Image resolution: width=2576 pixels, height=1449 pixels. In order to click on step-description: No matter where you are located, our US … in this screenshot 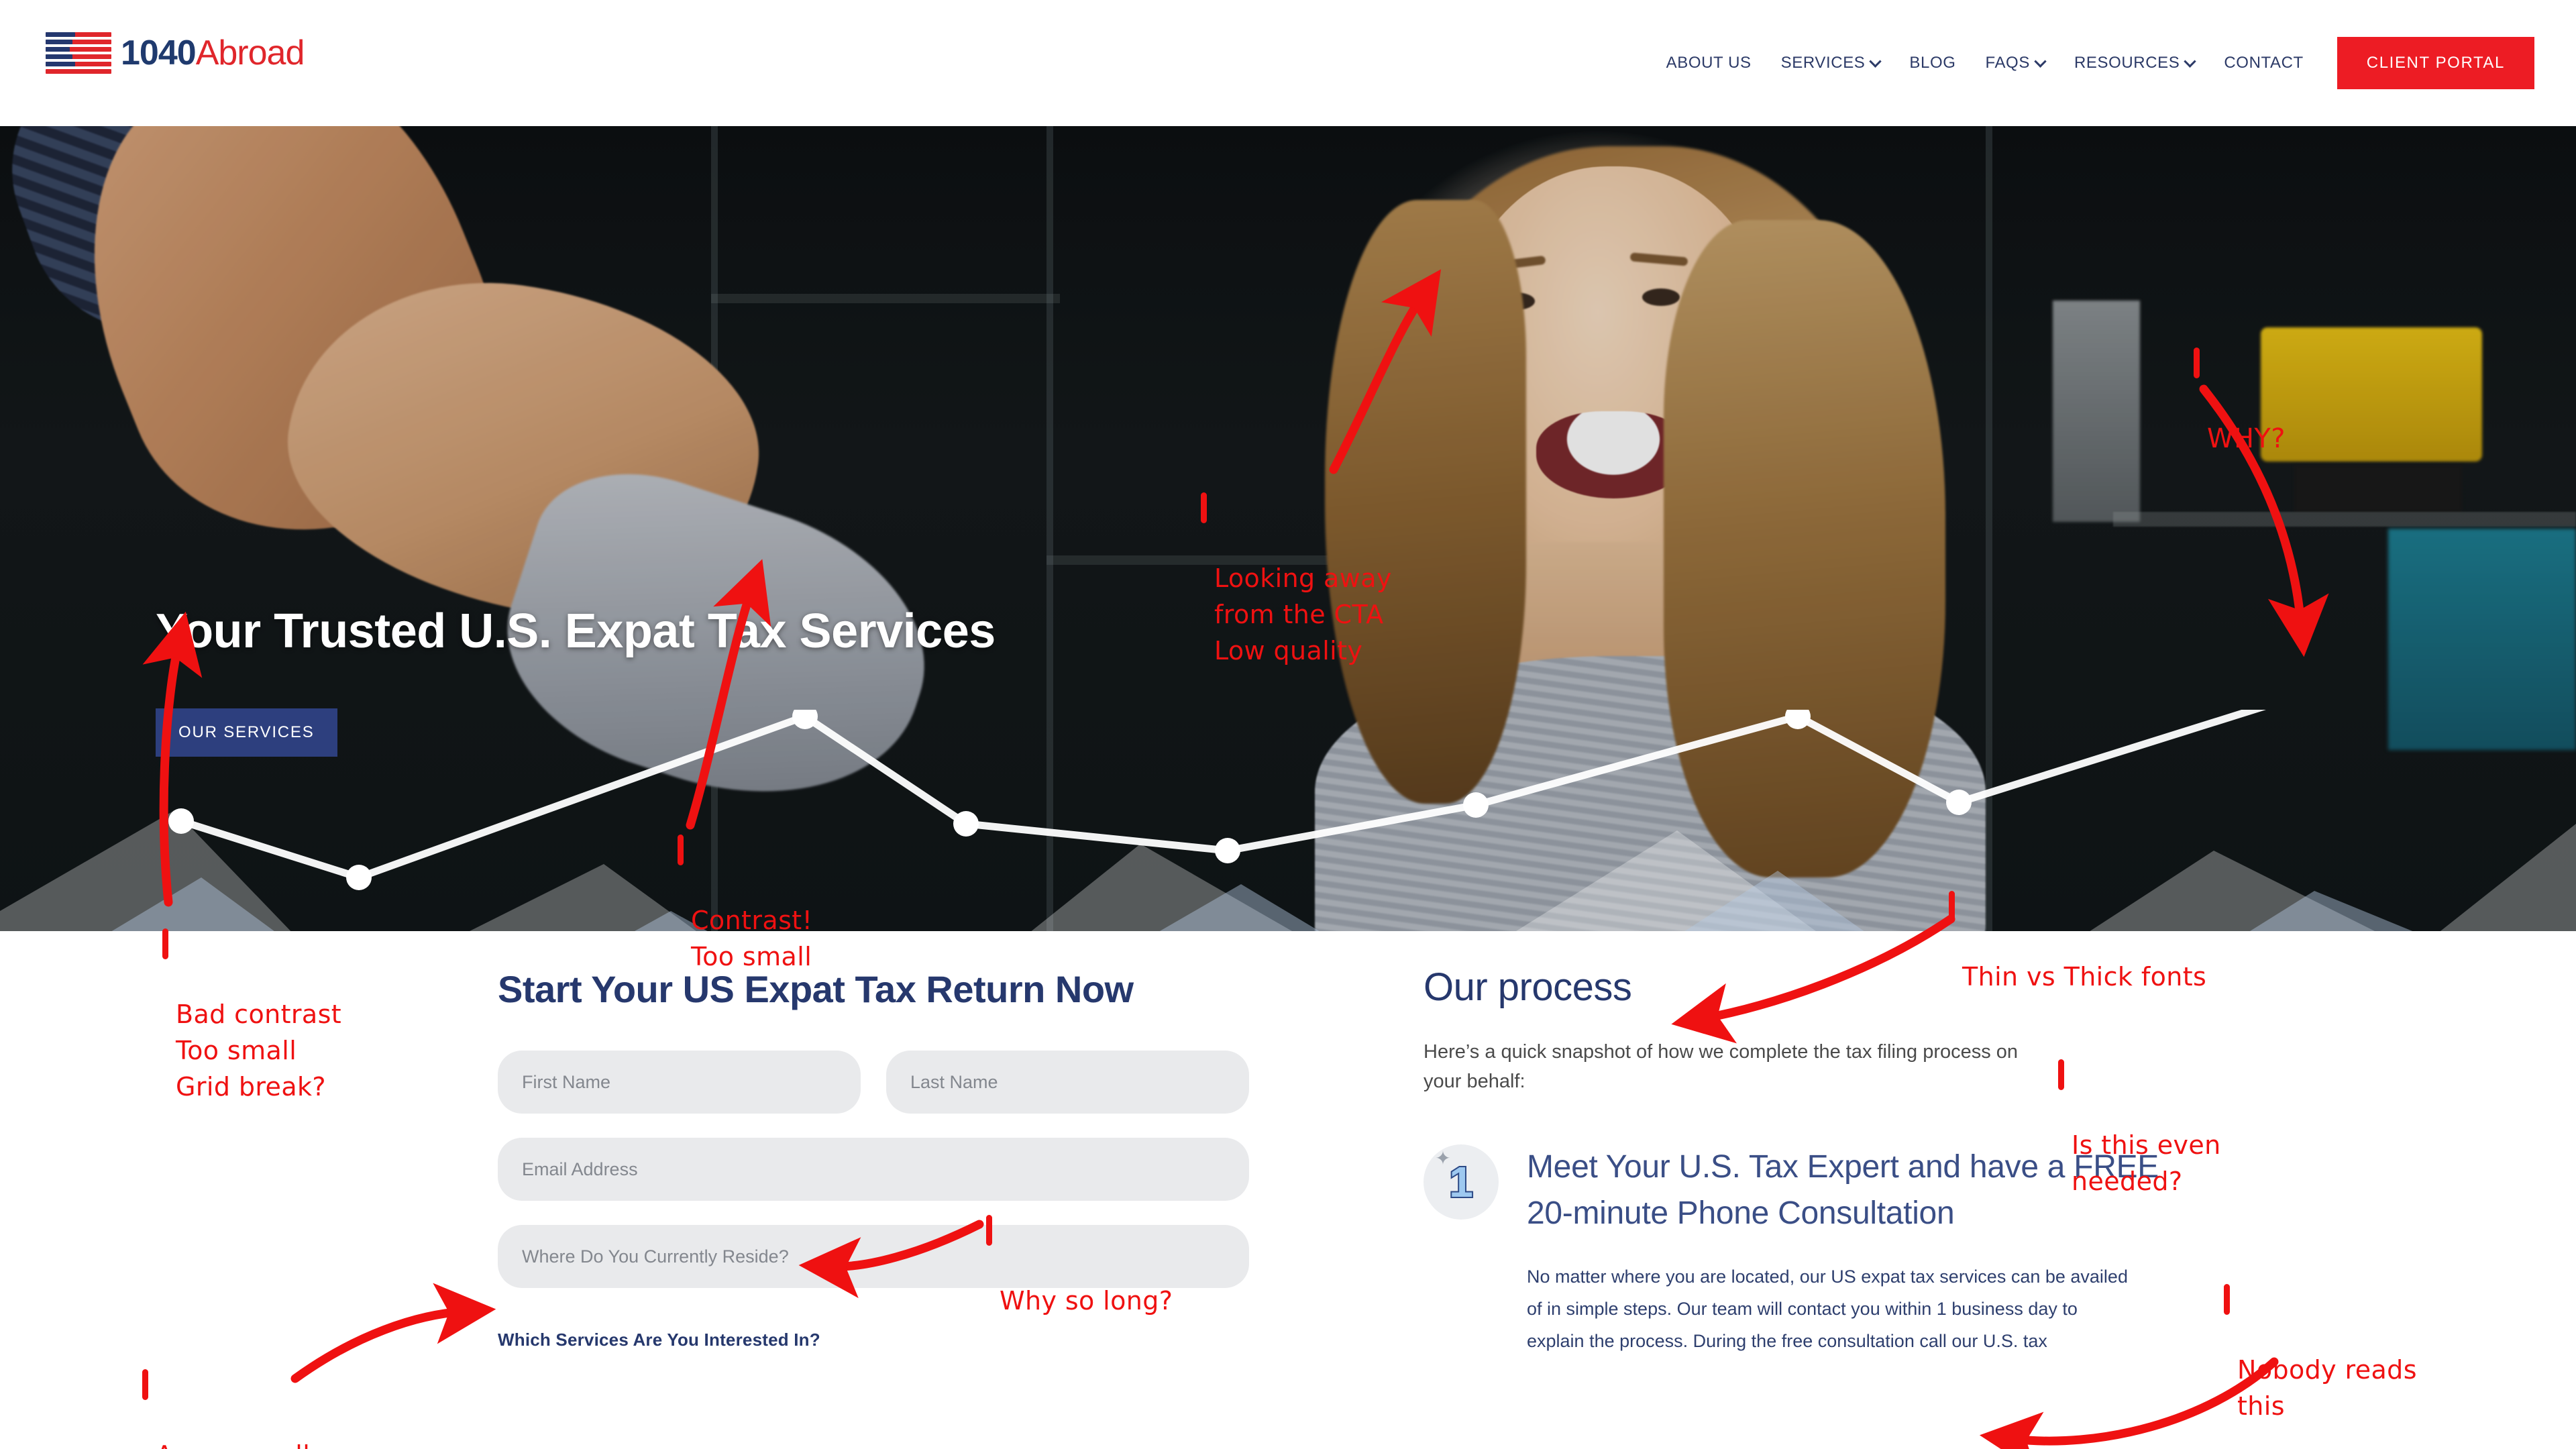, I will do `click(1827, 1309)`.